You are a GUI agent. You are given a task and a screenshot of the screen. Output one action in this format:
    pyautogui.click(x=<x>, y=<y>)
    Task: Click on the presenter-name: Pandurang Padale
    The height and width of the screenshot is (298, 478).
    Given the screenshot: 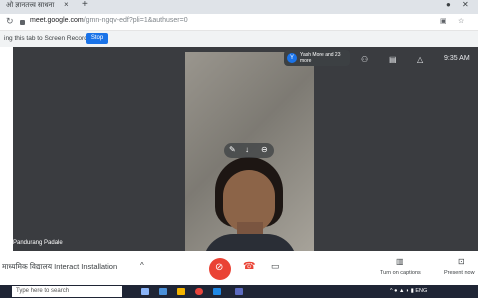 What is the action you would take?
    pyautogui.click(x=38, y=243)
    